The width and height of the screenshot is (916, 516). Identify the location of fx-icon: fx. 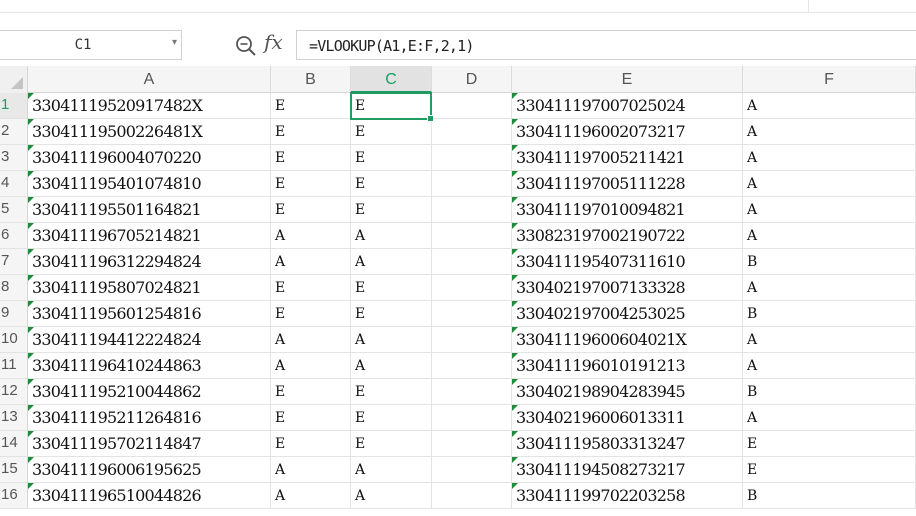
(273, 42).